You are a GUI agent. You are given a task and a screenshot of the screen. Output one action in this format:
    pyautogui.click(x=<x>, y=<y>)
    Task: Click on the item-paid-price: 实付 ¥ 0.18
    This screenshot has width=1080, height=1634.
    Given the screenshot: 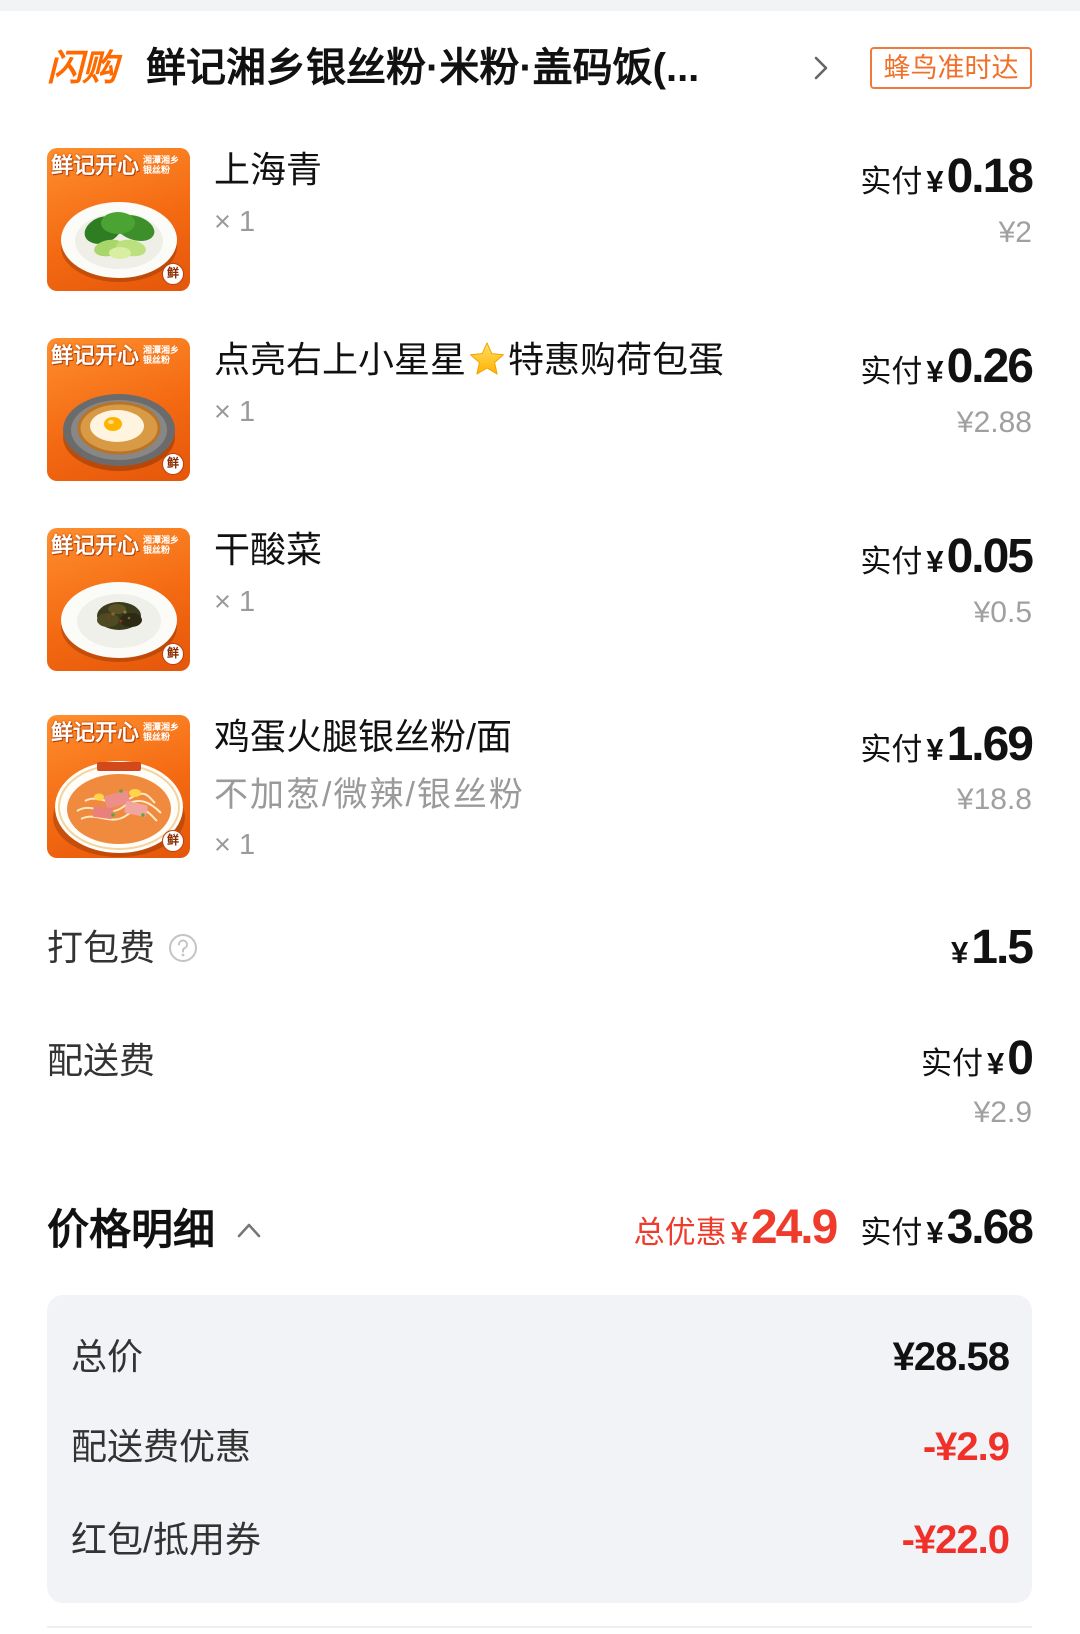 What is the action you would take?
    pyautogui.click(x=947, y=177)
    